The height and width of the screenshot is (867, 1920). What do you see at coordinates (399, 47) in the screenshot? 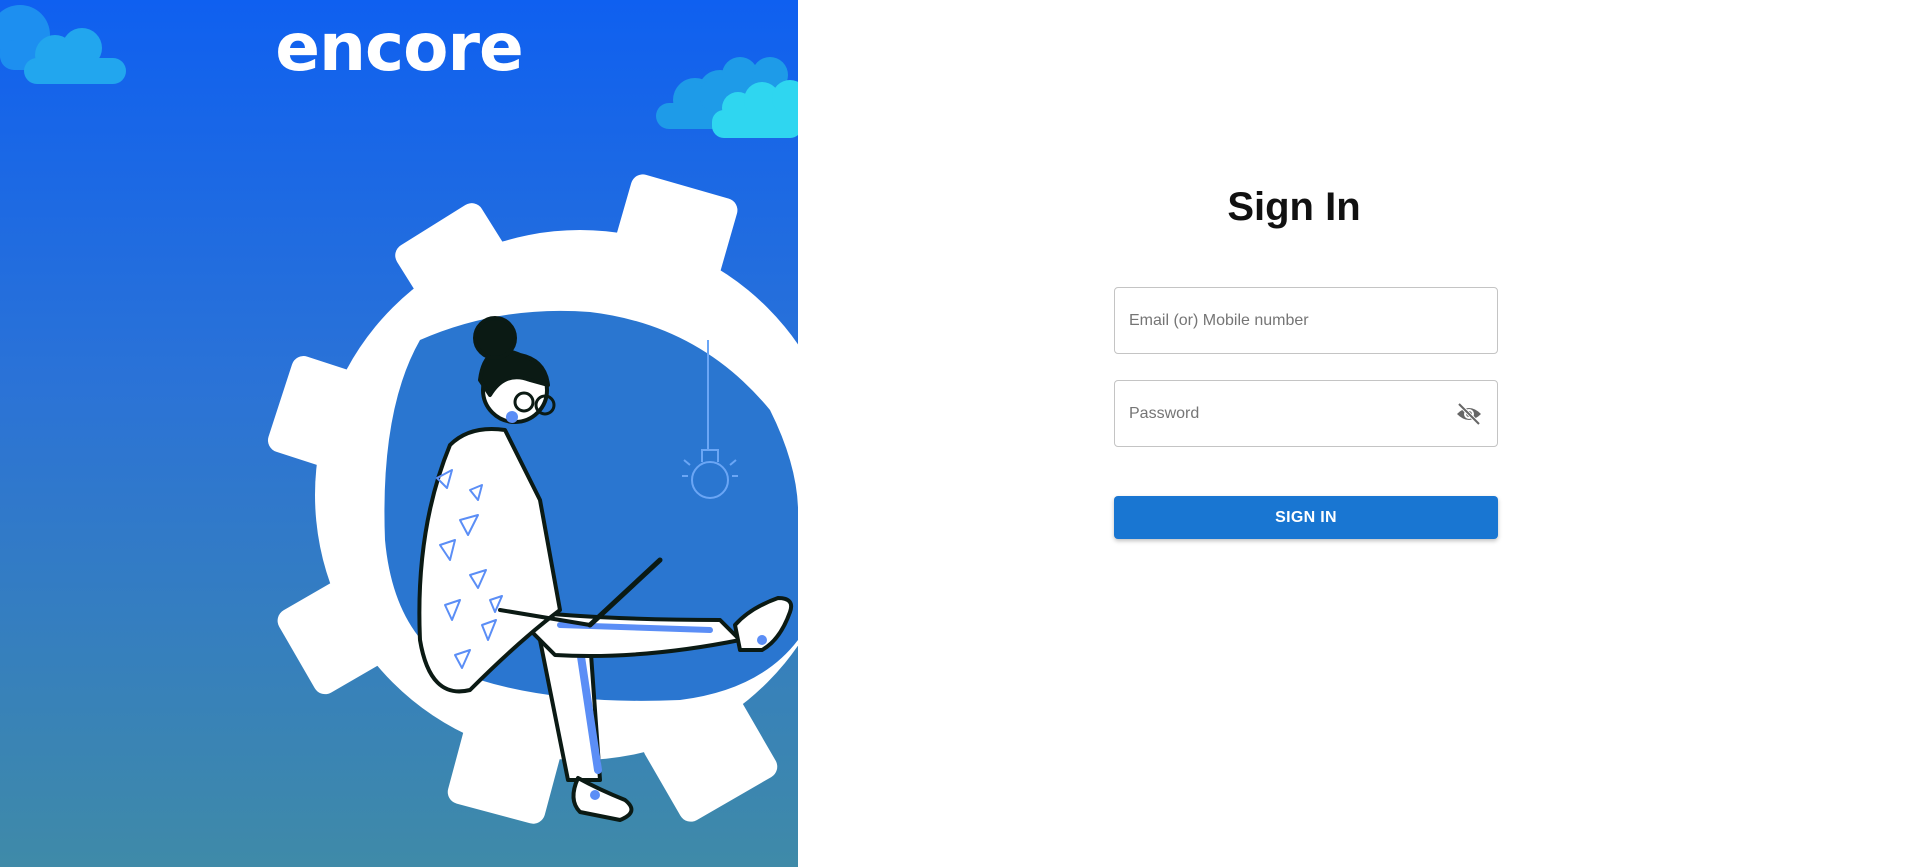
I see `brand-logo: encore` at bounding box center [399, 47].